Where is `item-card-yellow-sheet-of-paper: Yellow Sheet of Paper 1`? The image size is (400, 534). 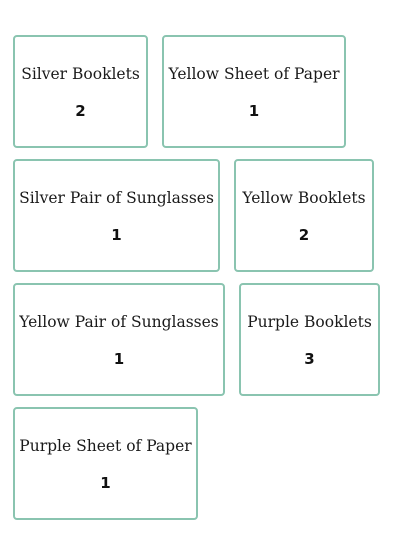 item-card-yellow-sheet-of-paper: Yellow Sheet of Paper 1 is located at coordinates (254, 91).